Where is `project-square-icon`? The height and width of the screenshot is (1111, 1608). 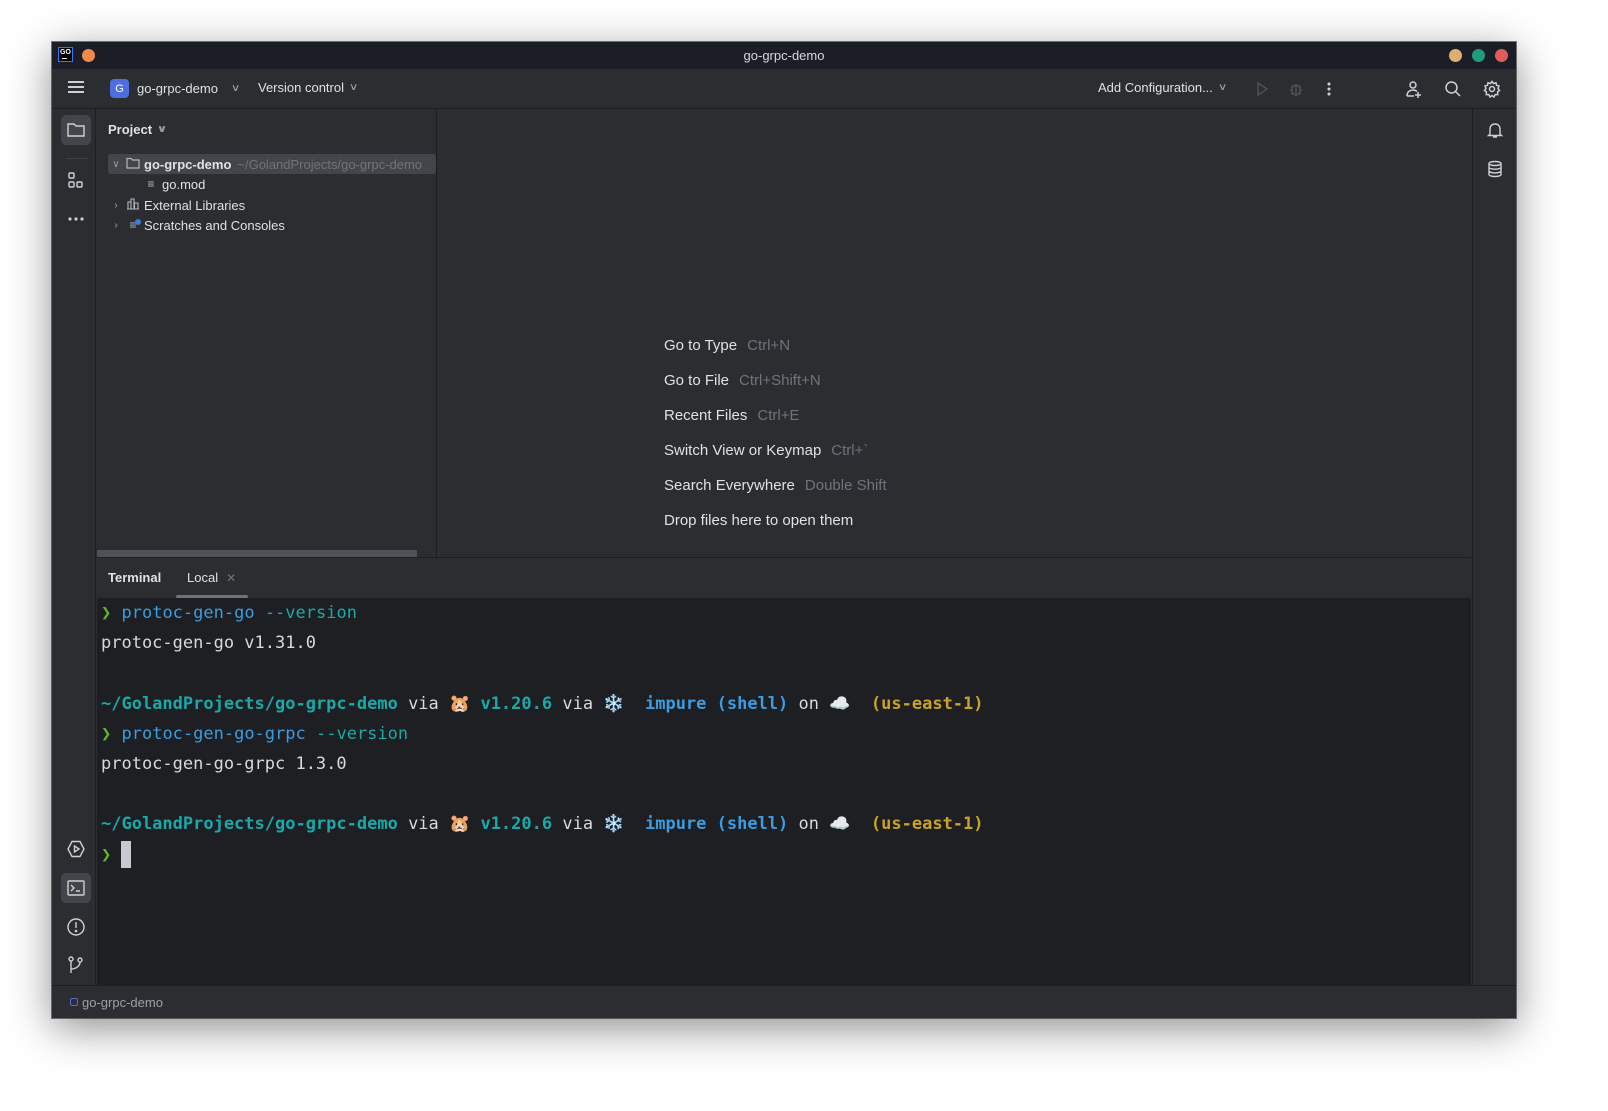 project-square-icon is located at coordinates (74, 1002).